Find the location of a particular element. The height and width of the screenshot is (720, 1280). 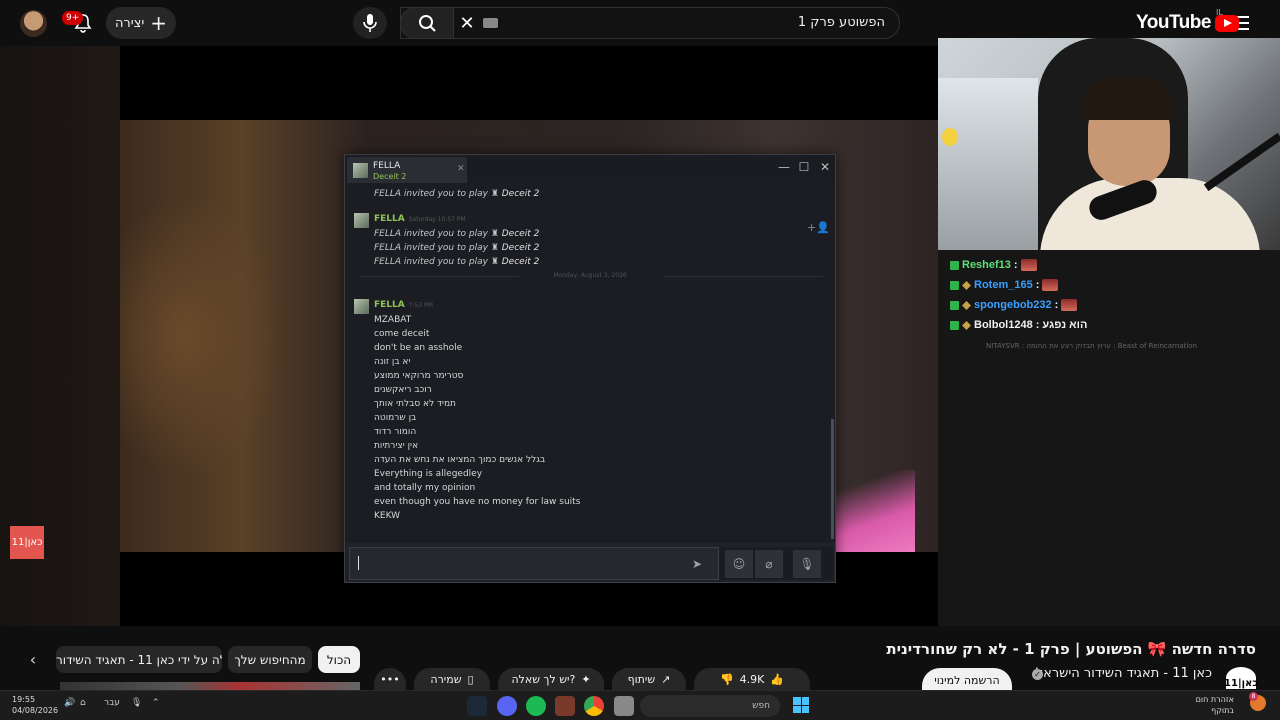

weather-badge: 8 is located at coordinates (1253, 696).